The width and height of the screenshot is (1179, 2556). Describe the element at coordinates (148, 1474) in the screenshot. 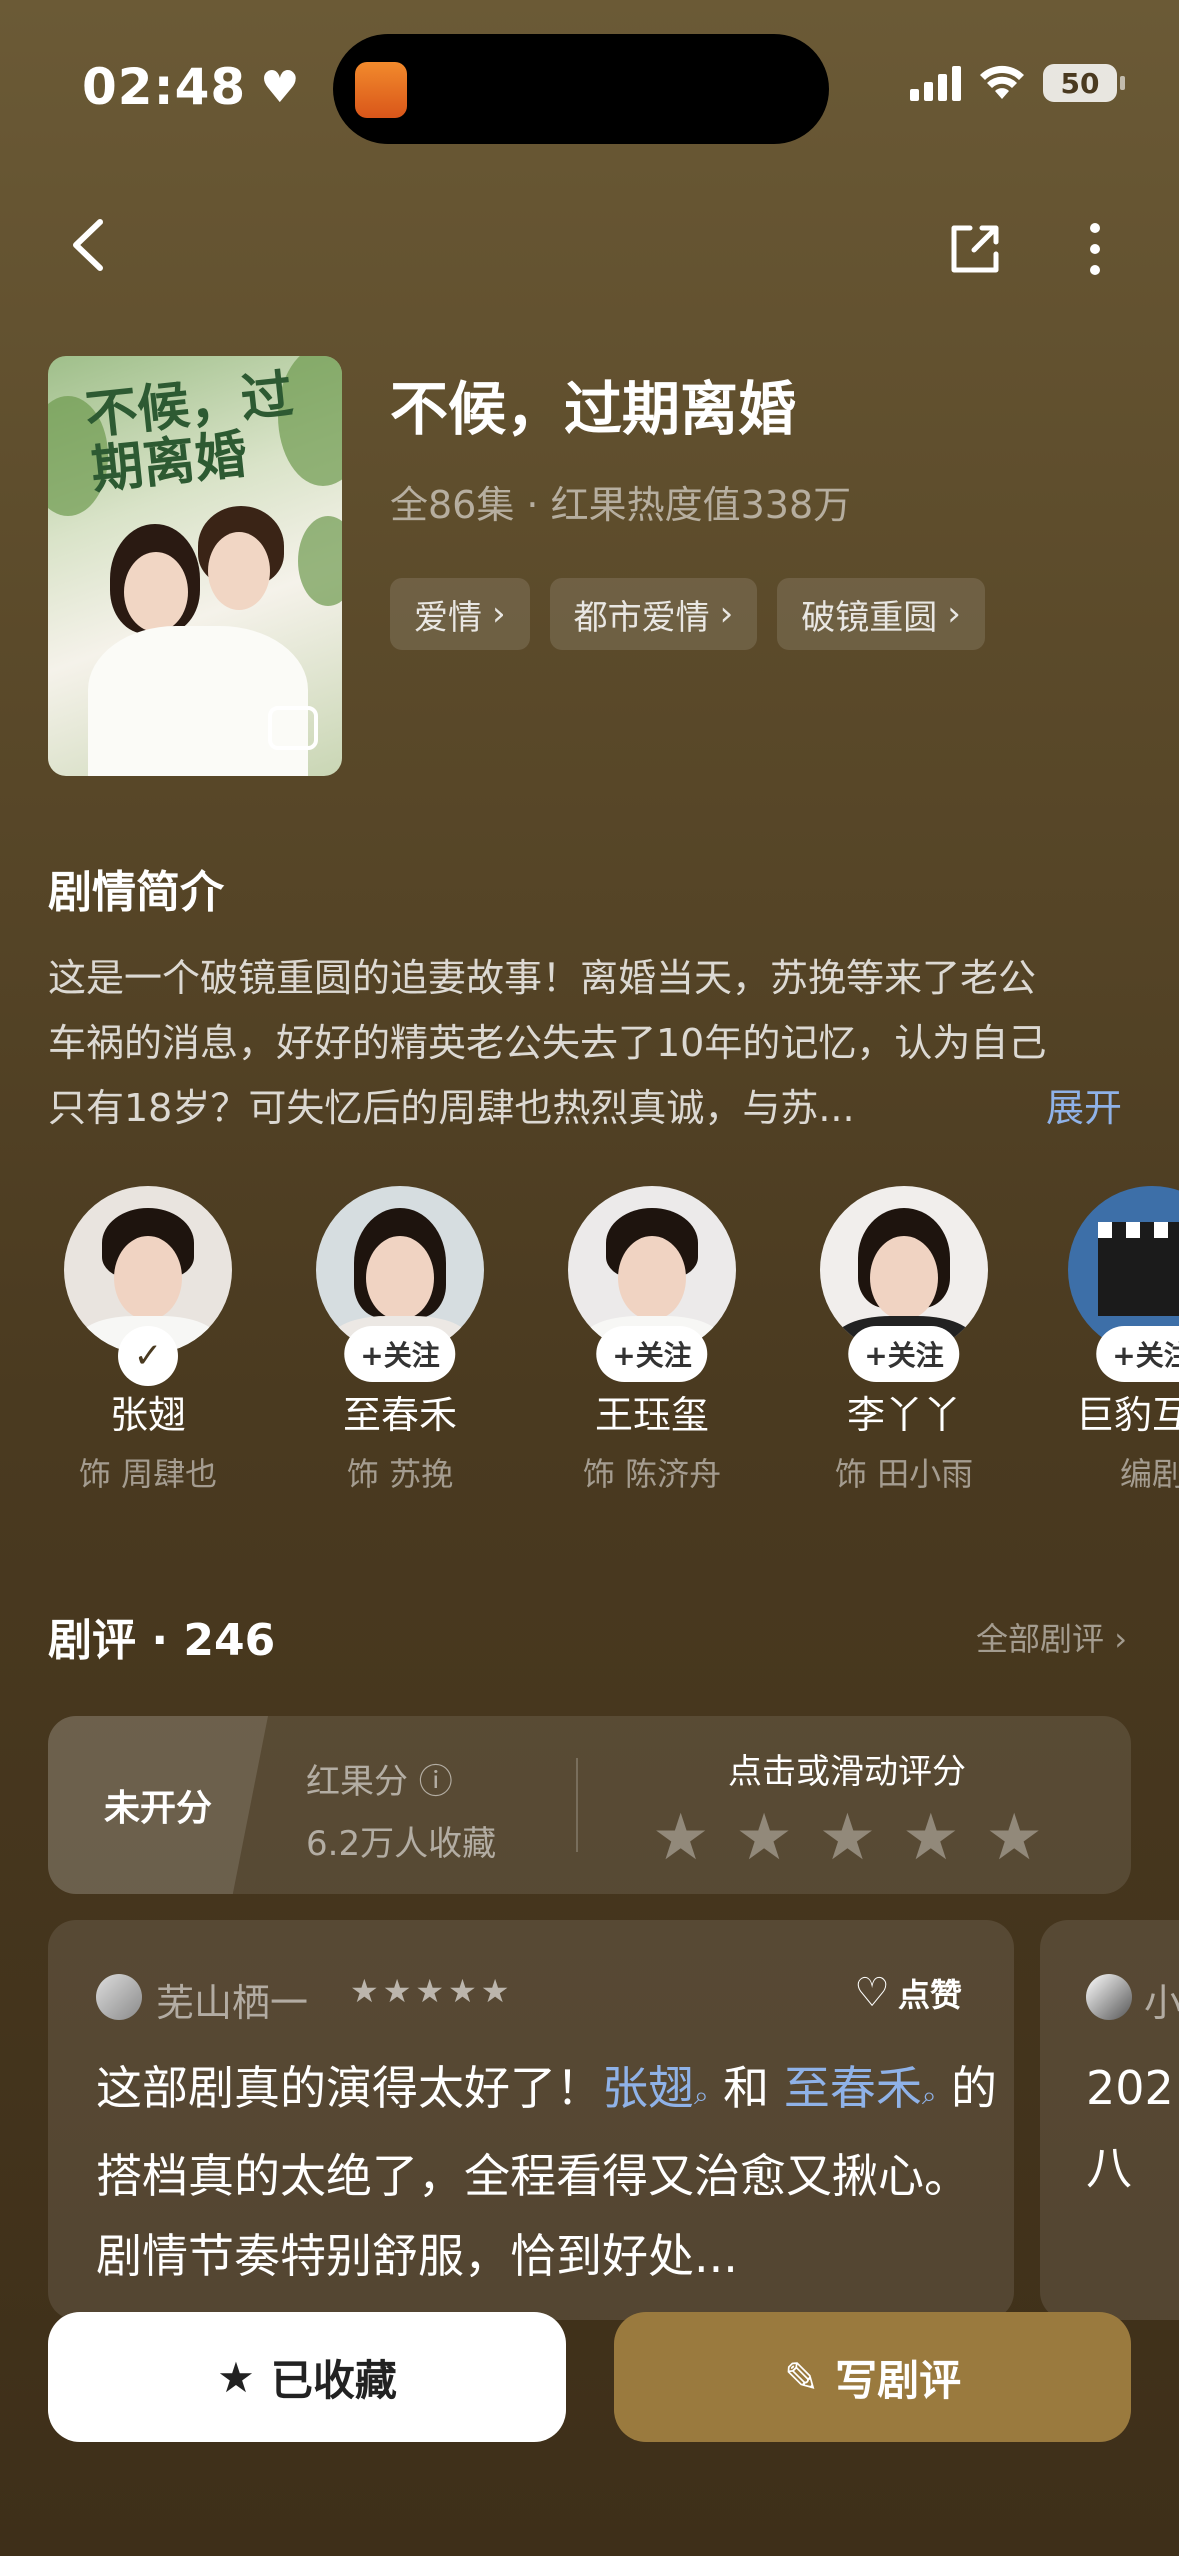

I see `cast-role: 饰 周肆也` at that location.